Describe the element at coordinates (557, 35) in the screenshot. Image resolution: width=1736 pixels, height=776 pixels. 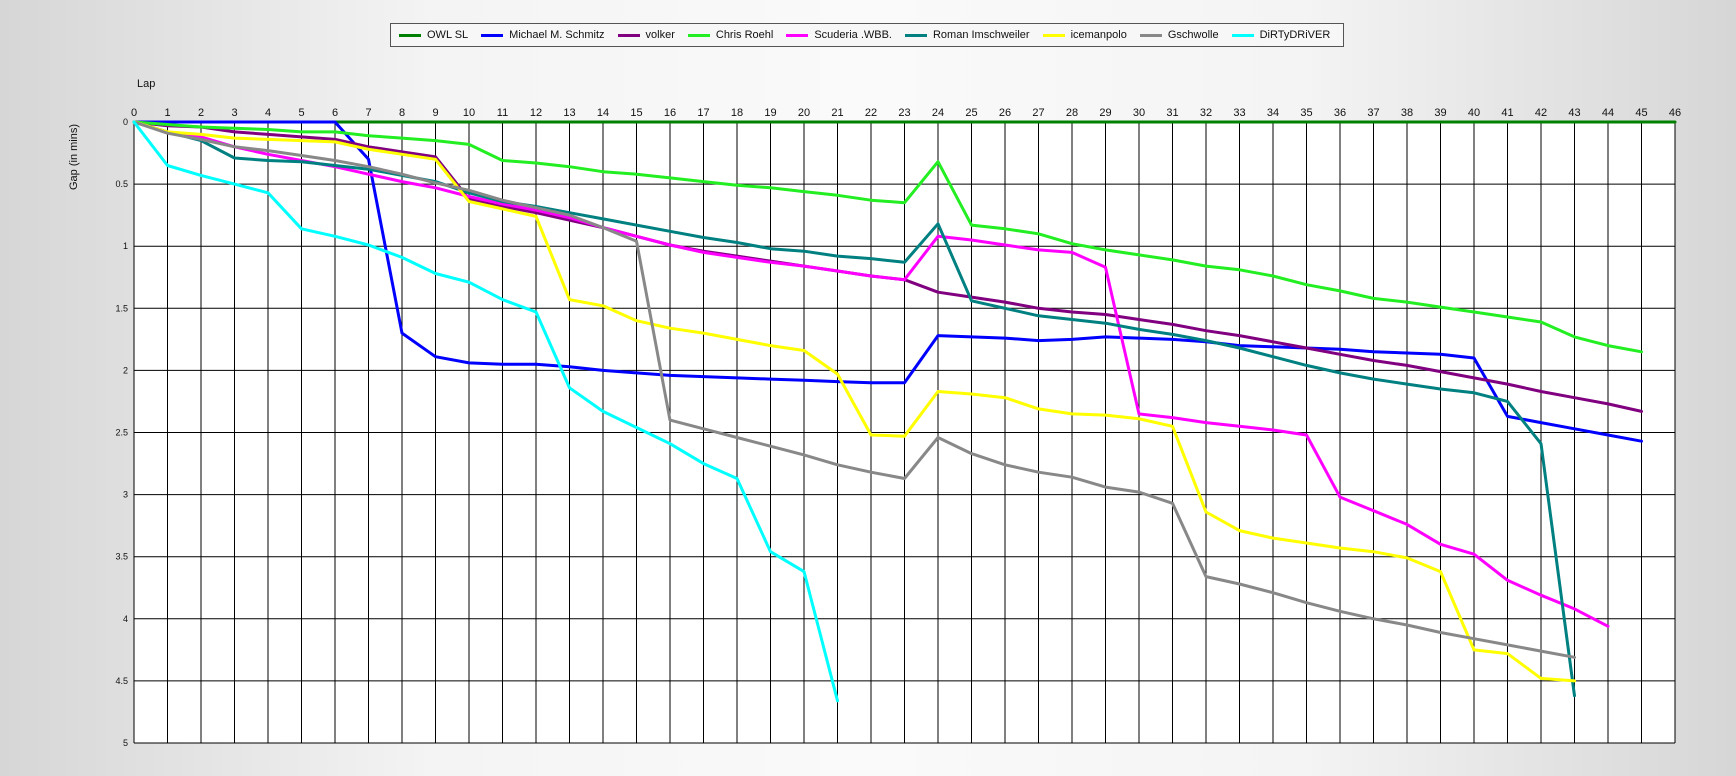
I see `legend-label: Michael M. Schmitz` at that location.